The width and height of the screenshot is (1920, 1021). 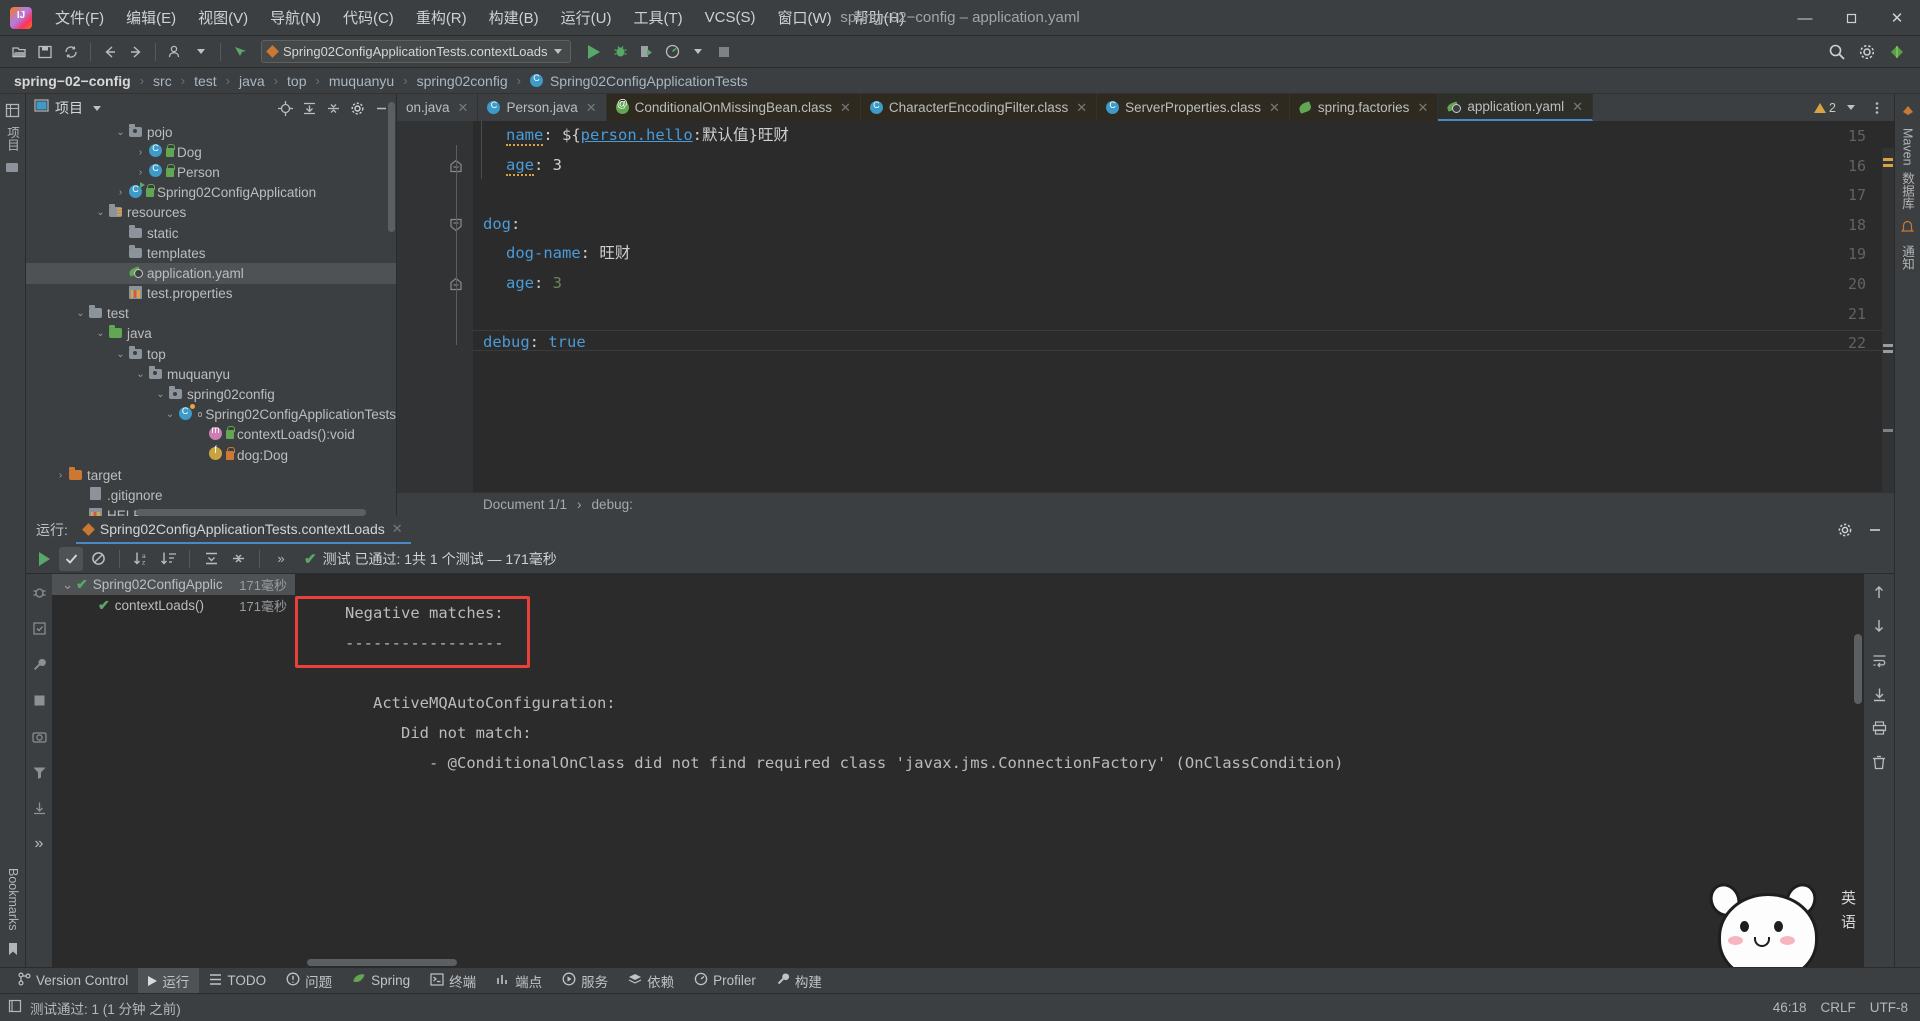 What do you see at coordinates (1879, 728) in the screenshot?
I see `print-icon` at bounding box center [1879, 728].